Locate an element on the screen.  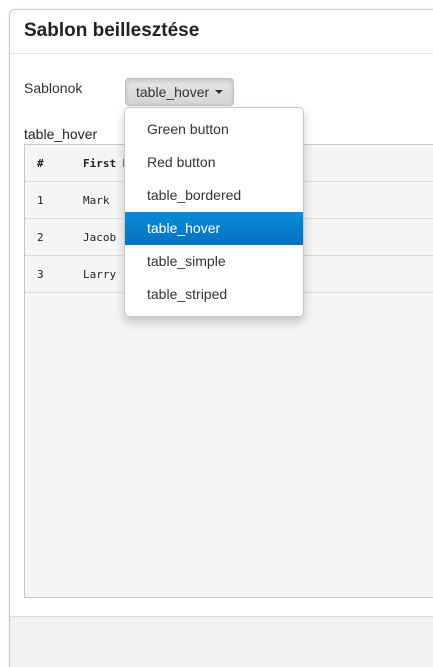
caret-down-icon is located at coordinates (219, 92).